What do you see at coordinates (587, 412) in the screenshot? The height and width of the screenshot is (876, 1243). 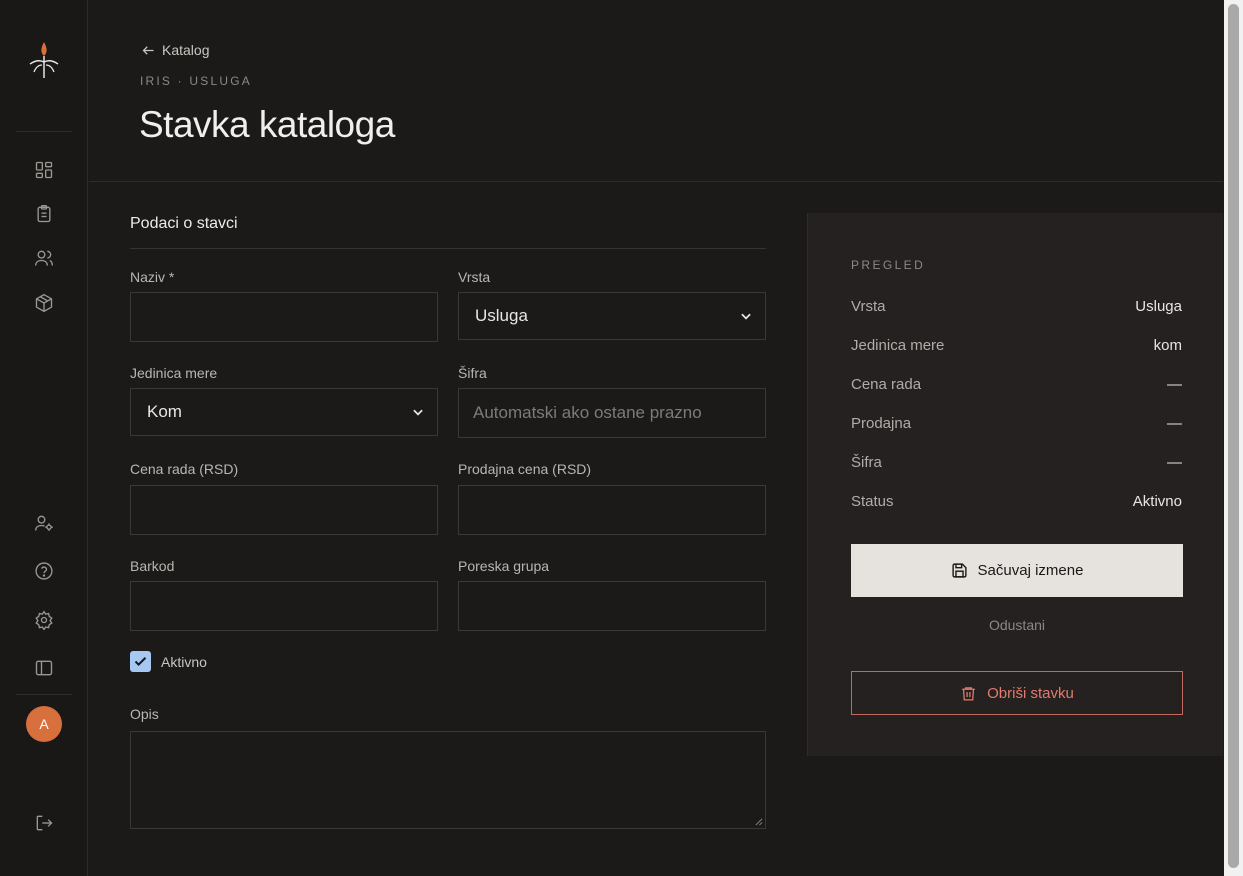 I see `sifra-placeholder: Automatski ako ostane prazno` at bounding box center [587, 412].